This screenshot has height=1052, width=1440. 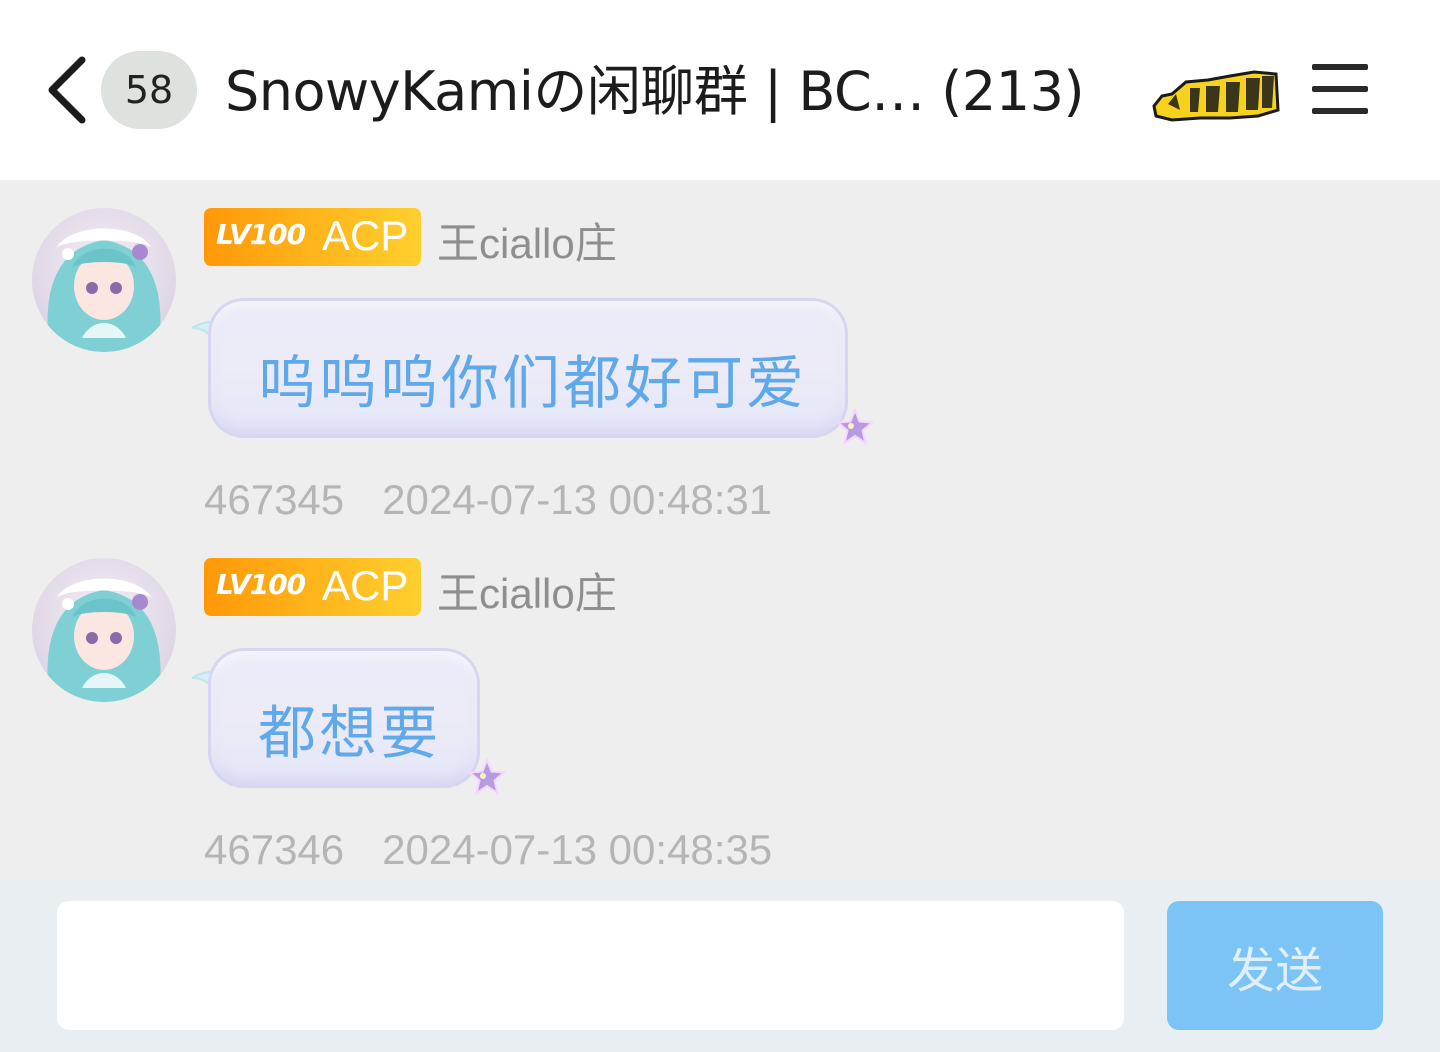 I want to click on chevron-left-icon, so click(x=67, y=90).